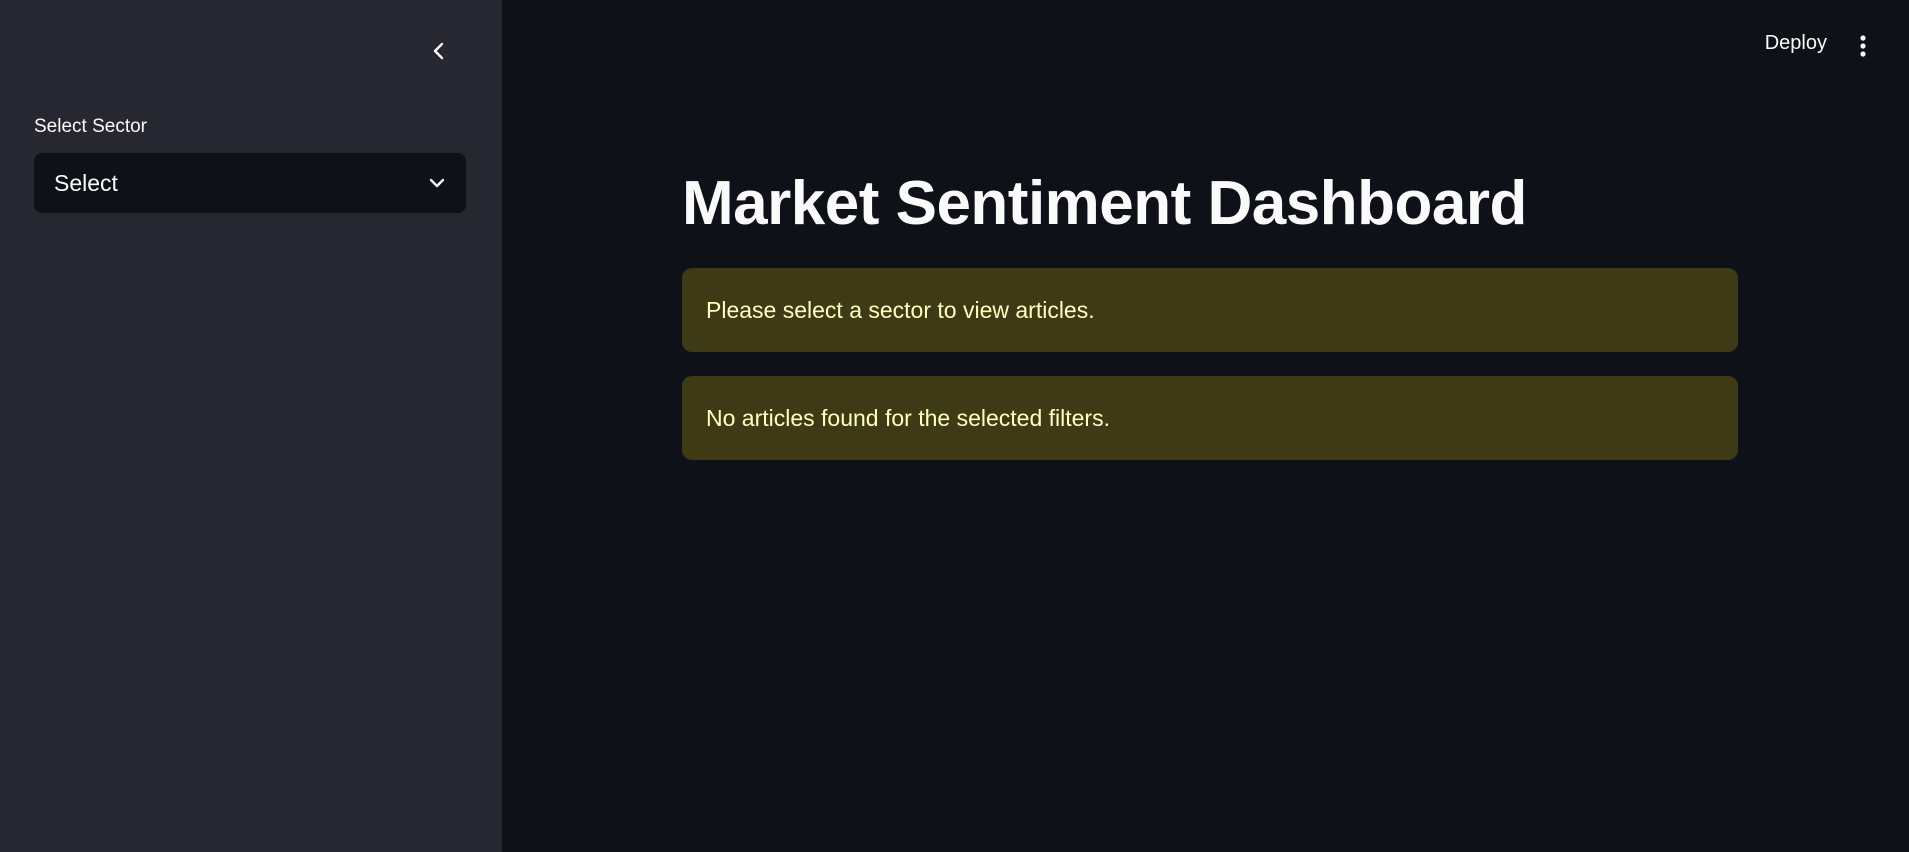 The width and height of the screenshot is (1909, 852). I want to click on collapse-sidebar-button, so click(439, 51).